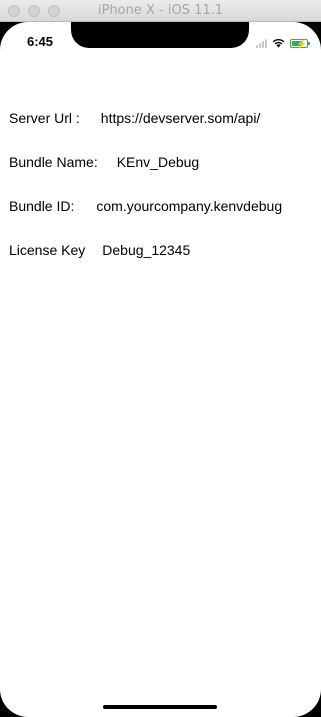 This screenshot has width=321, height=717. I want to click on home-indicator, so click(160, 707).